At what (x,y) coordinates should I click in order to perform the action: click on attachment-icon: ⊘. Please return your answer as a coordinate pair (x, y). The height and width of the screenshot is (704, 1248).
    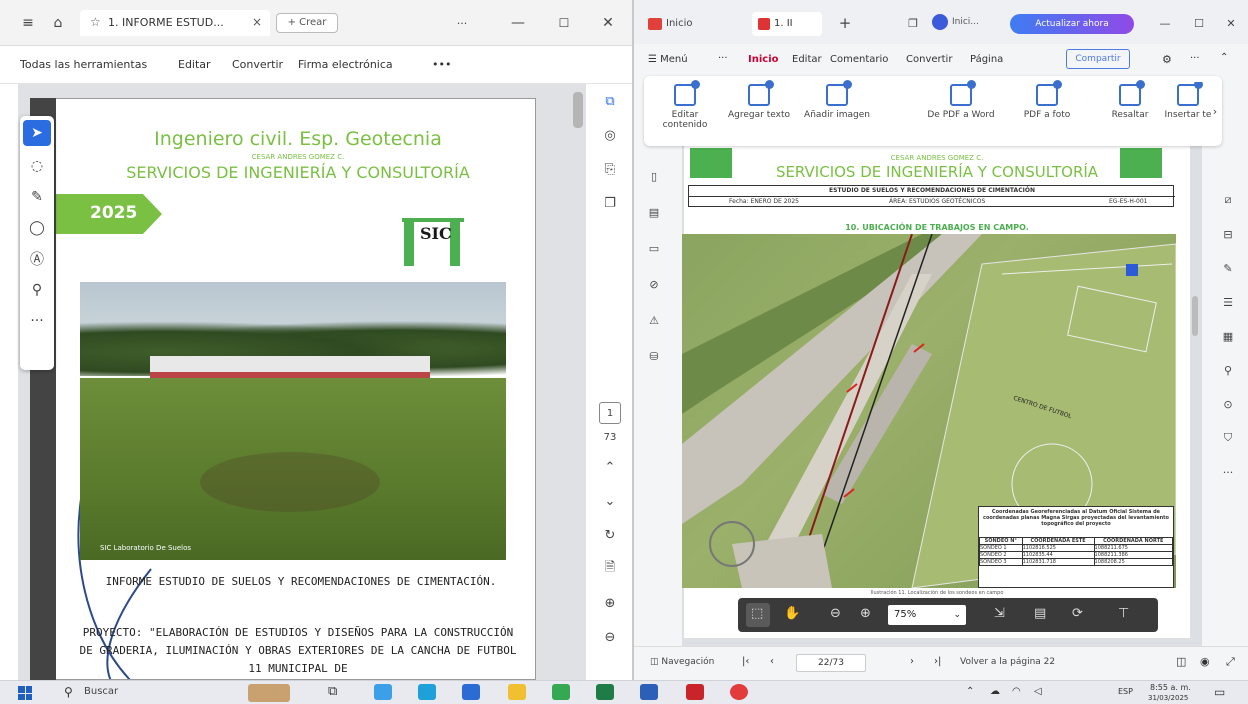
    Looking at the image, I should click on (654, 284).